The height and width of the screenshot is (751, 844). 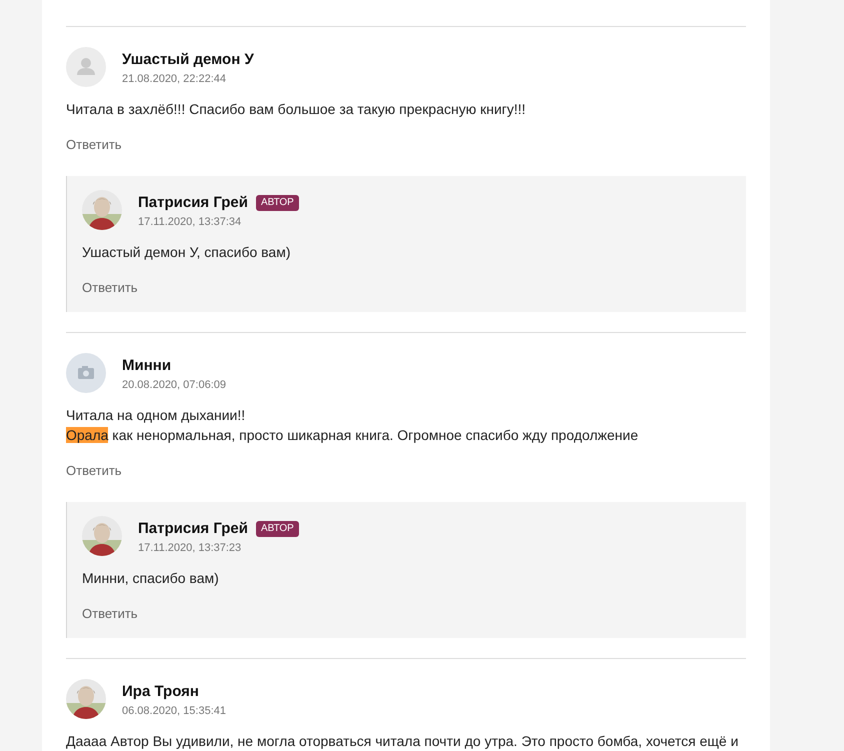 What do you see at coordinates (147, 366) in the screenshot?
I see `author-name: Минни` at bounding box center [147, 366].